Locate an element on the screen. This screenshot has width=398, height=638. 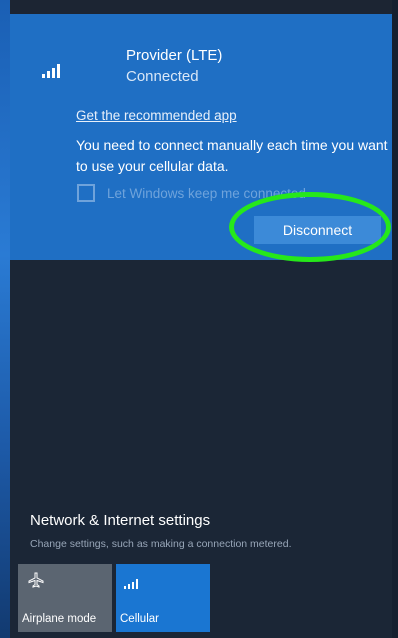
airplane-mode-label: Airplane mode is located at coordinates (59, 619).